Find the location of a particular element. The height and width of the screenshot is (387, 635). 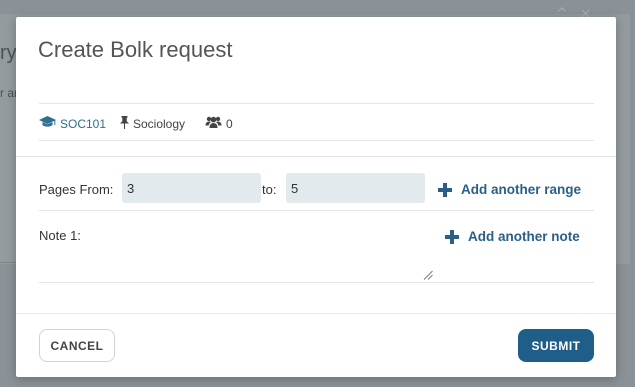

course-code: SOC101 is located at coordinates (83, 123).